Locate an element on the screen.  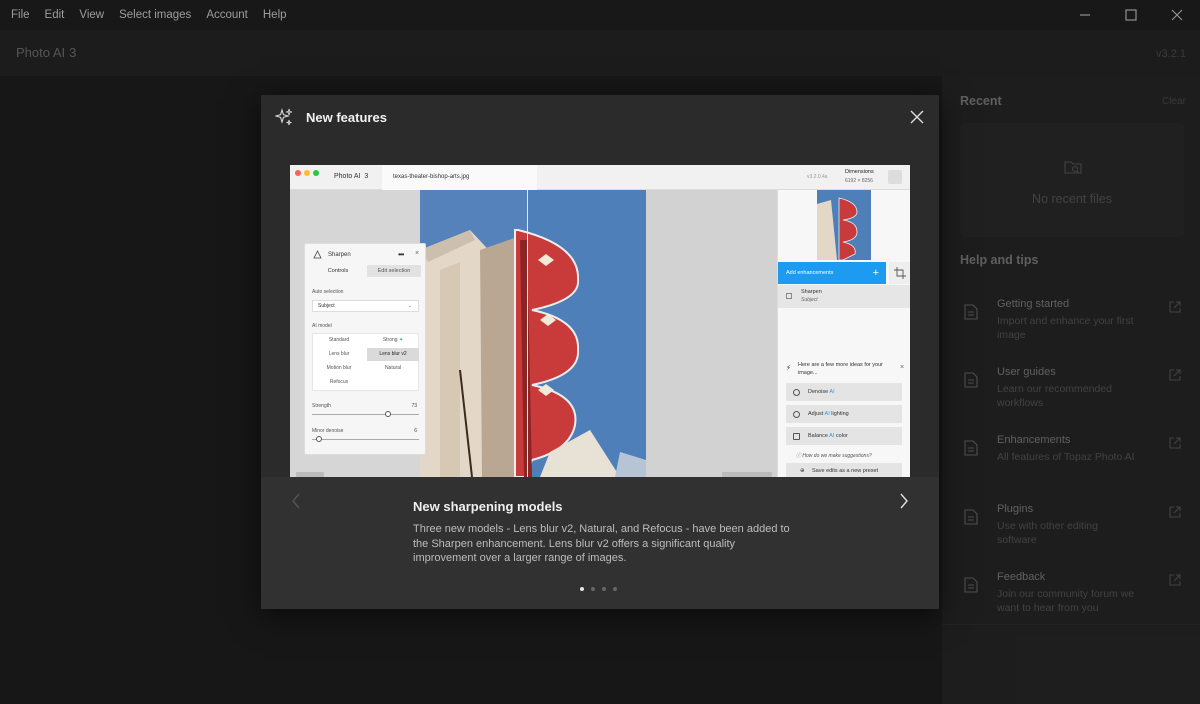
crop-icon is located at coordinates (899, 273).